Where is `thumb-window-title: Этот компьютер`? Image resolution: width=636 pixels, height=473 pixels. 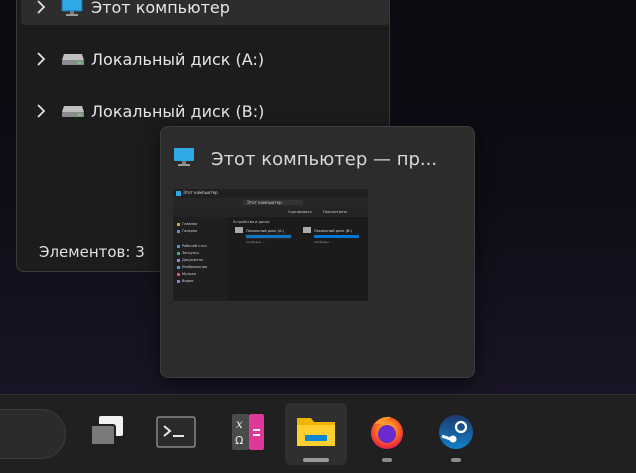
thumb-window-title: Этот компьютер is located at coordinates (200, 192).